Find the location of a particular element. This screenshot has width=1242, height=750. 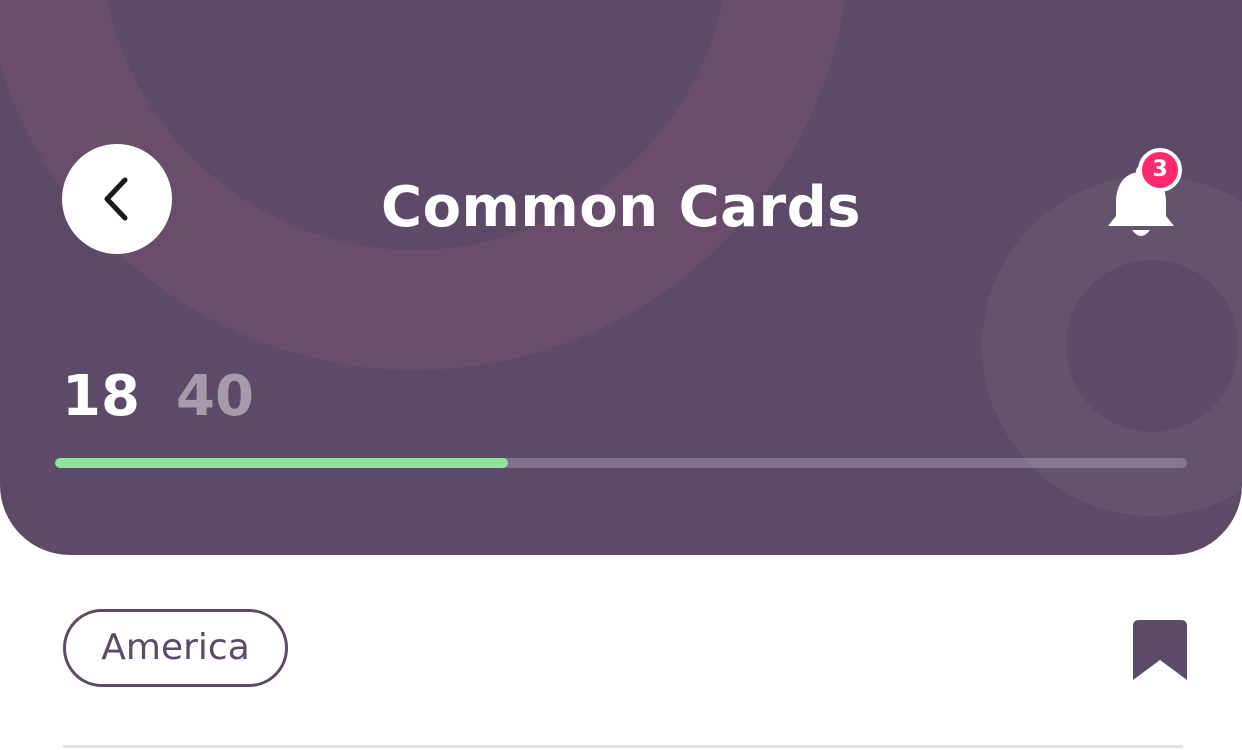

progress-bar-fill is located at coordinates (281, 463).